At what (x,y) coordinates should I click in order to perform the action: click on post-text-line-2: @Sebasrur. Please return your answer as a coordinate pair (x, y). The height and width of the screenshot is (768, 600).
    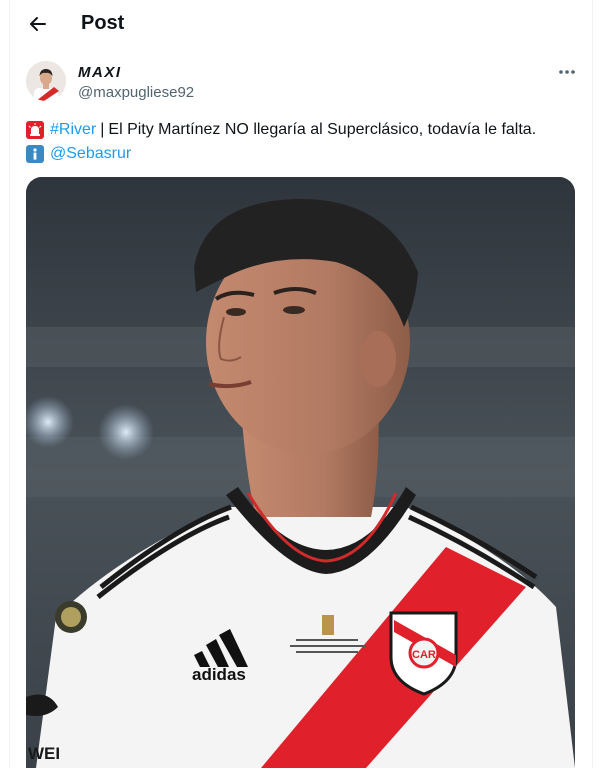
    Looking at the image, I should click on (78, 154).